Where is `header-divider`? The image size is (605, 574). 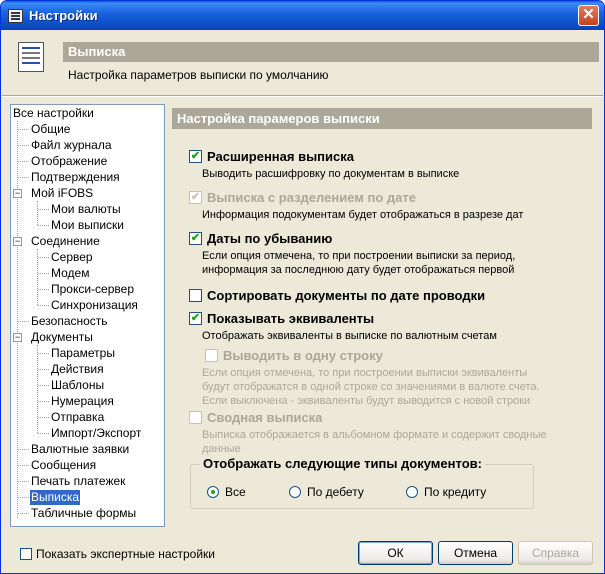 header-divider is located at coordinates (302, 96).